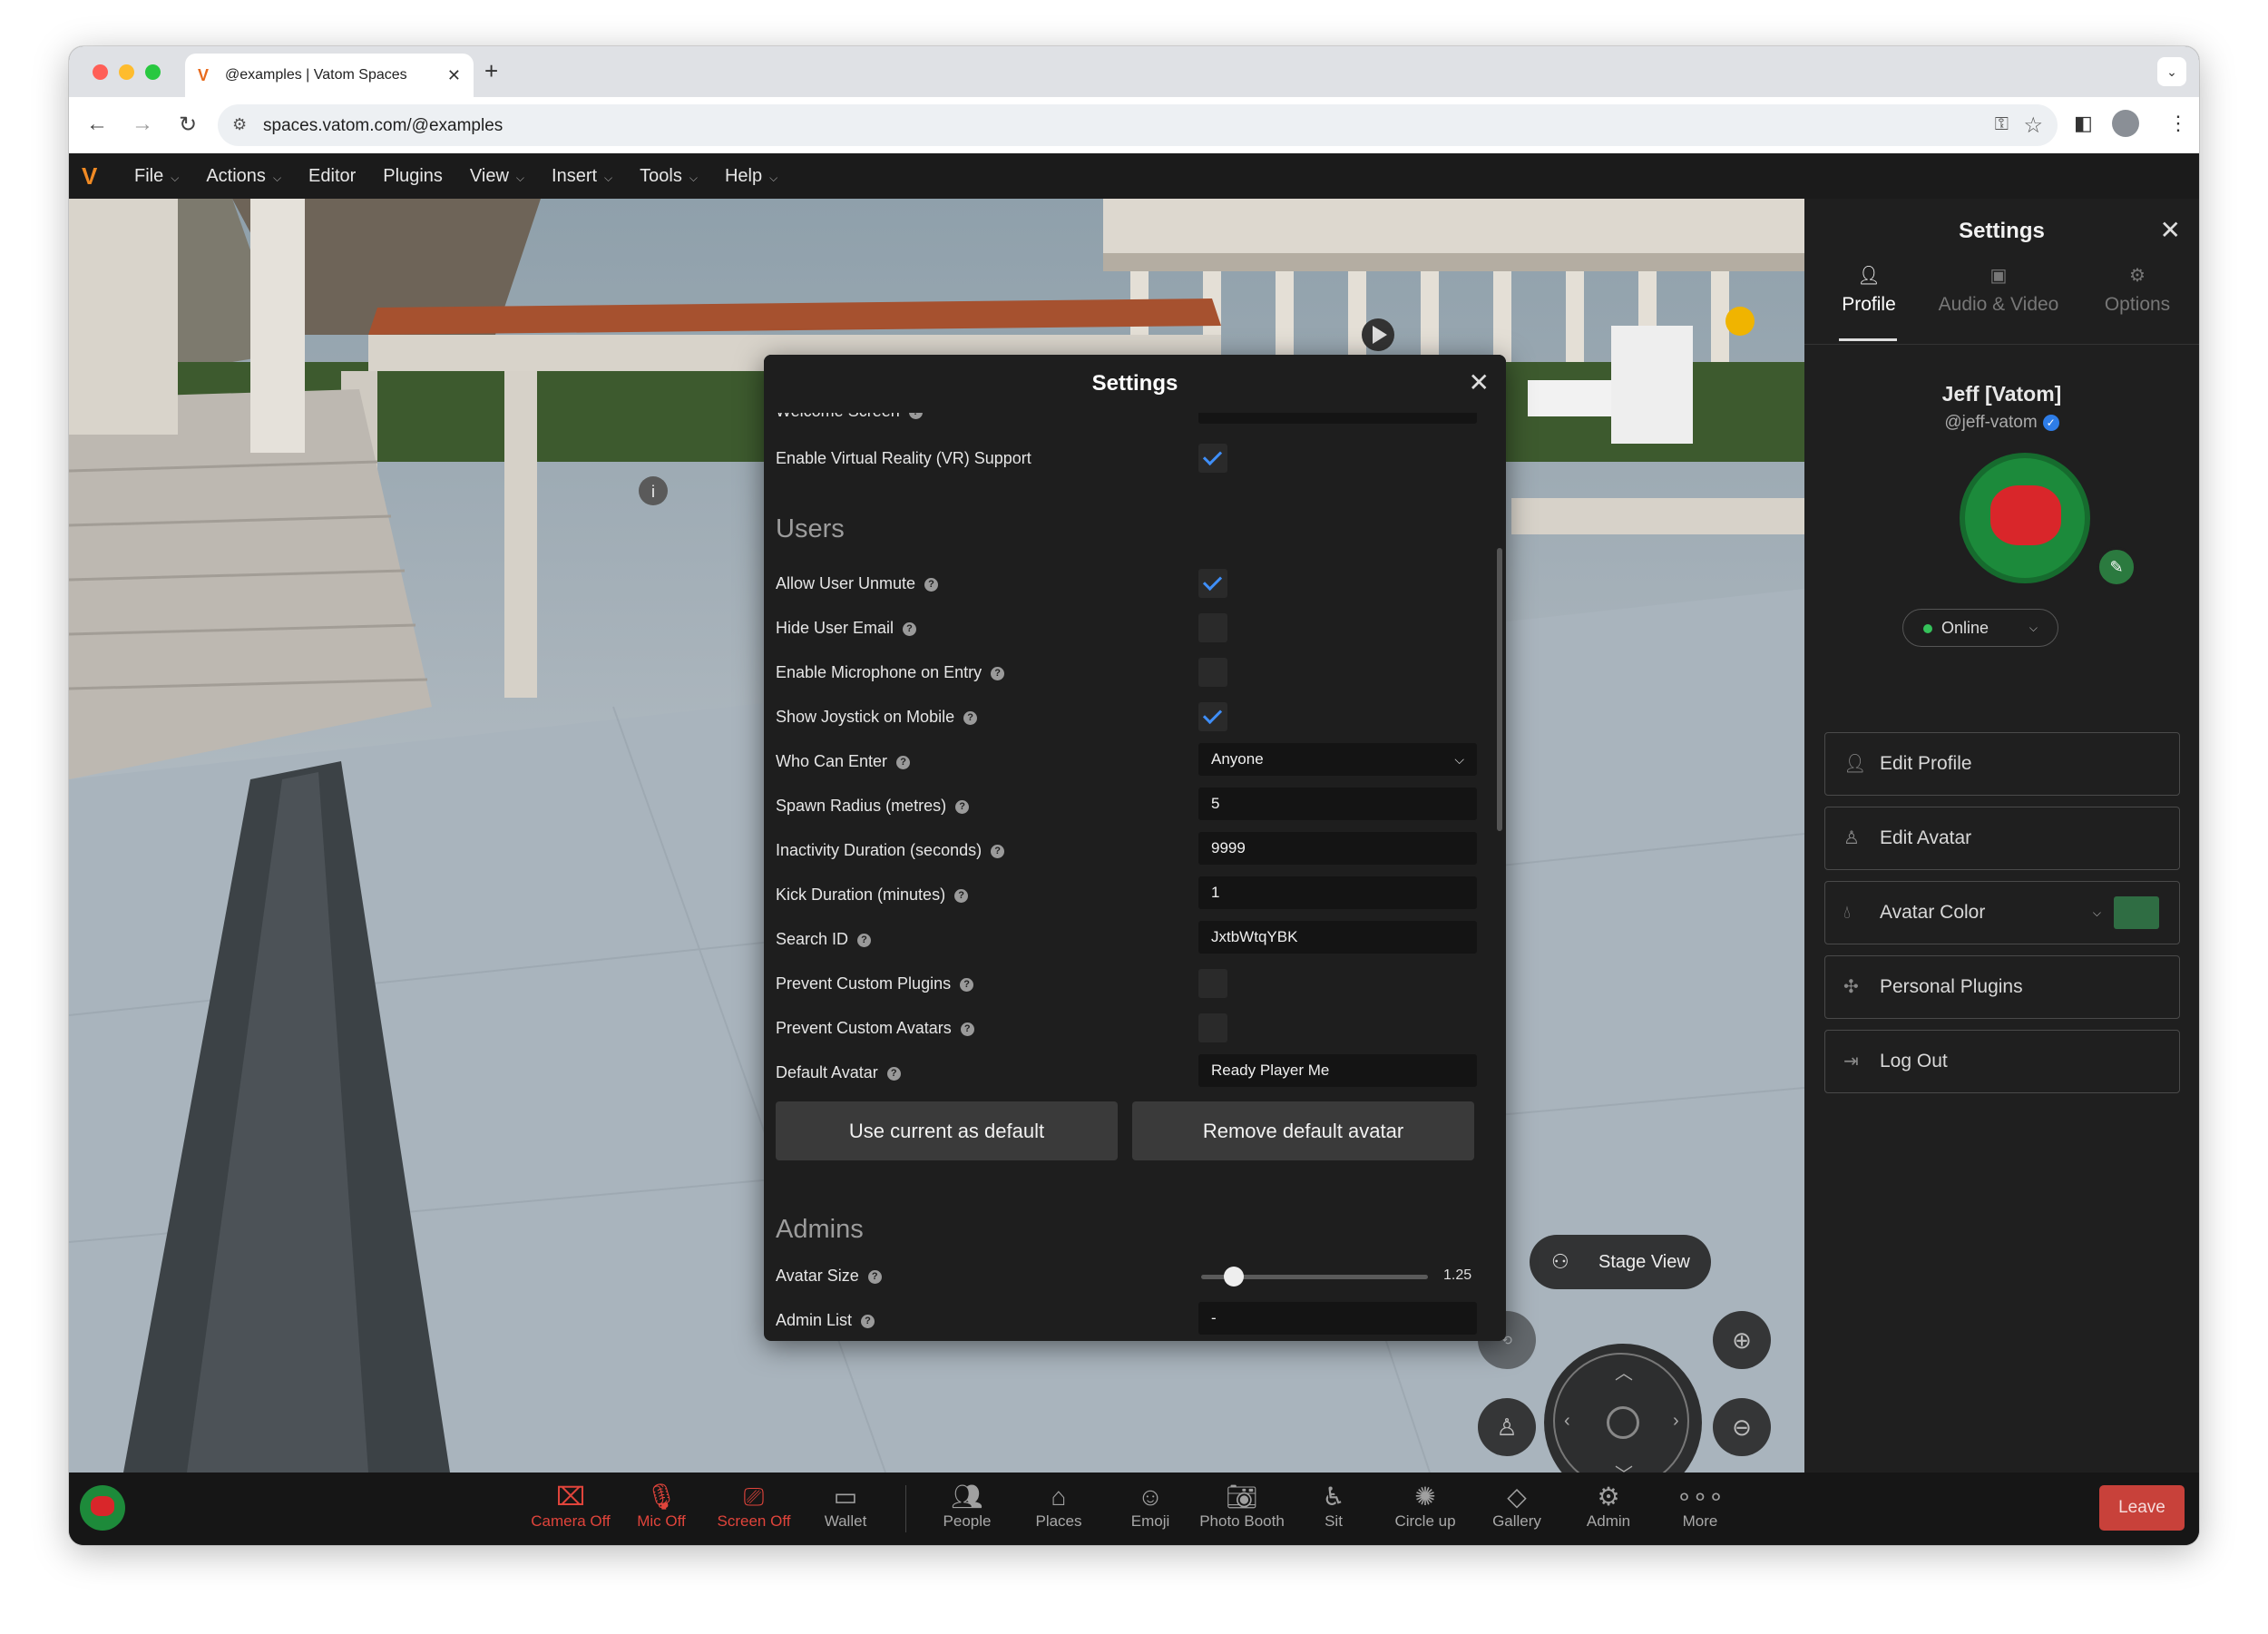 The width and height of the screenshot is (2268, 1634). What do you see at coordinates (1500, 689) in the screenshot?
I see `modal-scrollbar` at bounding box center [1500, 689].